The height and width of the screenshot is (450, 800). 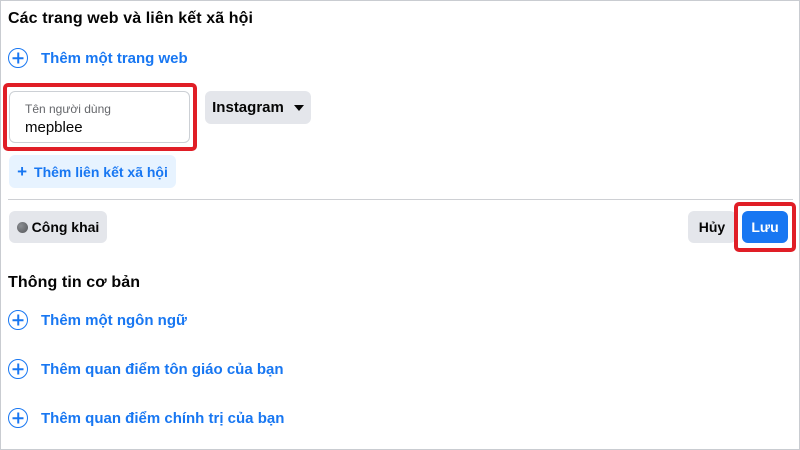 What do you see at coordinates (22, 227) in the screenshot?
I see `globe-icon` at bounding box center [22, 227].